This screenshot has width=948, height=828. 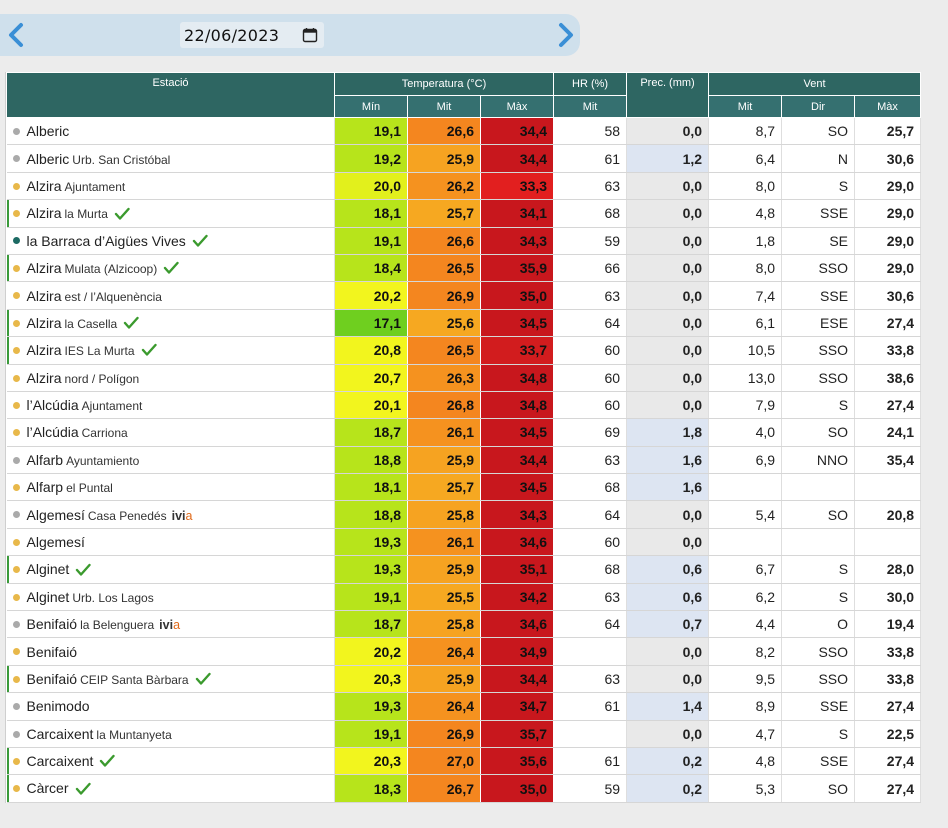 I want to click on temp-mid-cell: 25,9, so click(x=444, y=158).